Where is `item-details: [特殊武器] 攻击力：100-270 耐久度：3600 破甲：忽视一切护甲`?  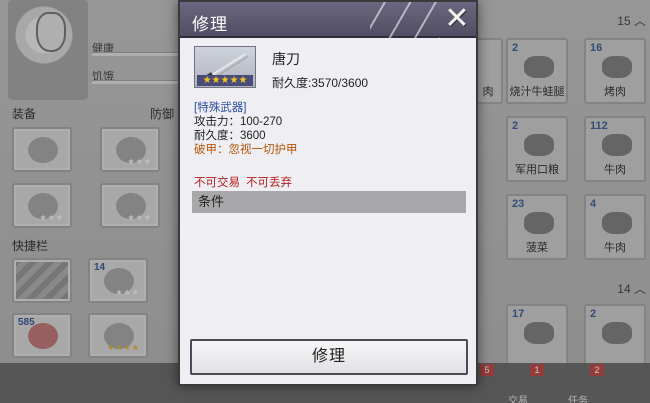
item-details: [特殊武器] 攻击力：100-270 耐久度：3600 破甲：忽视一切护甲 is located at coordinates (246, 129).